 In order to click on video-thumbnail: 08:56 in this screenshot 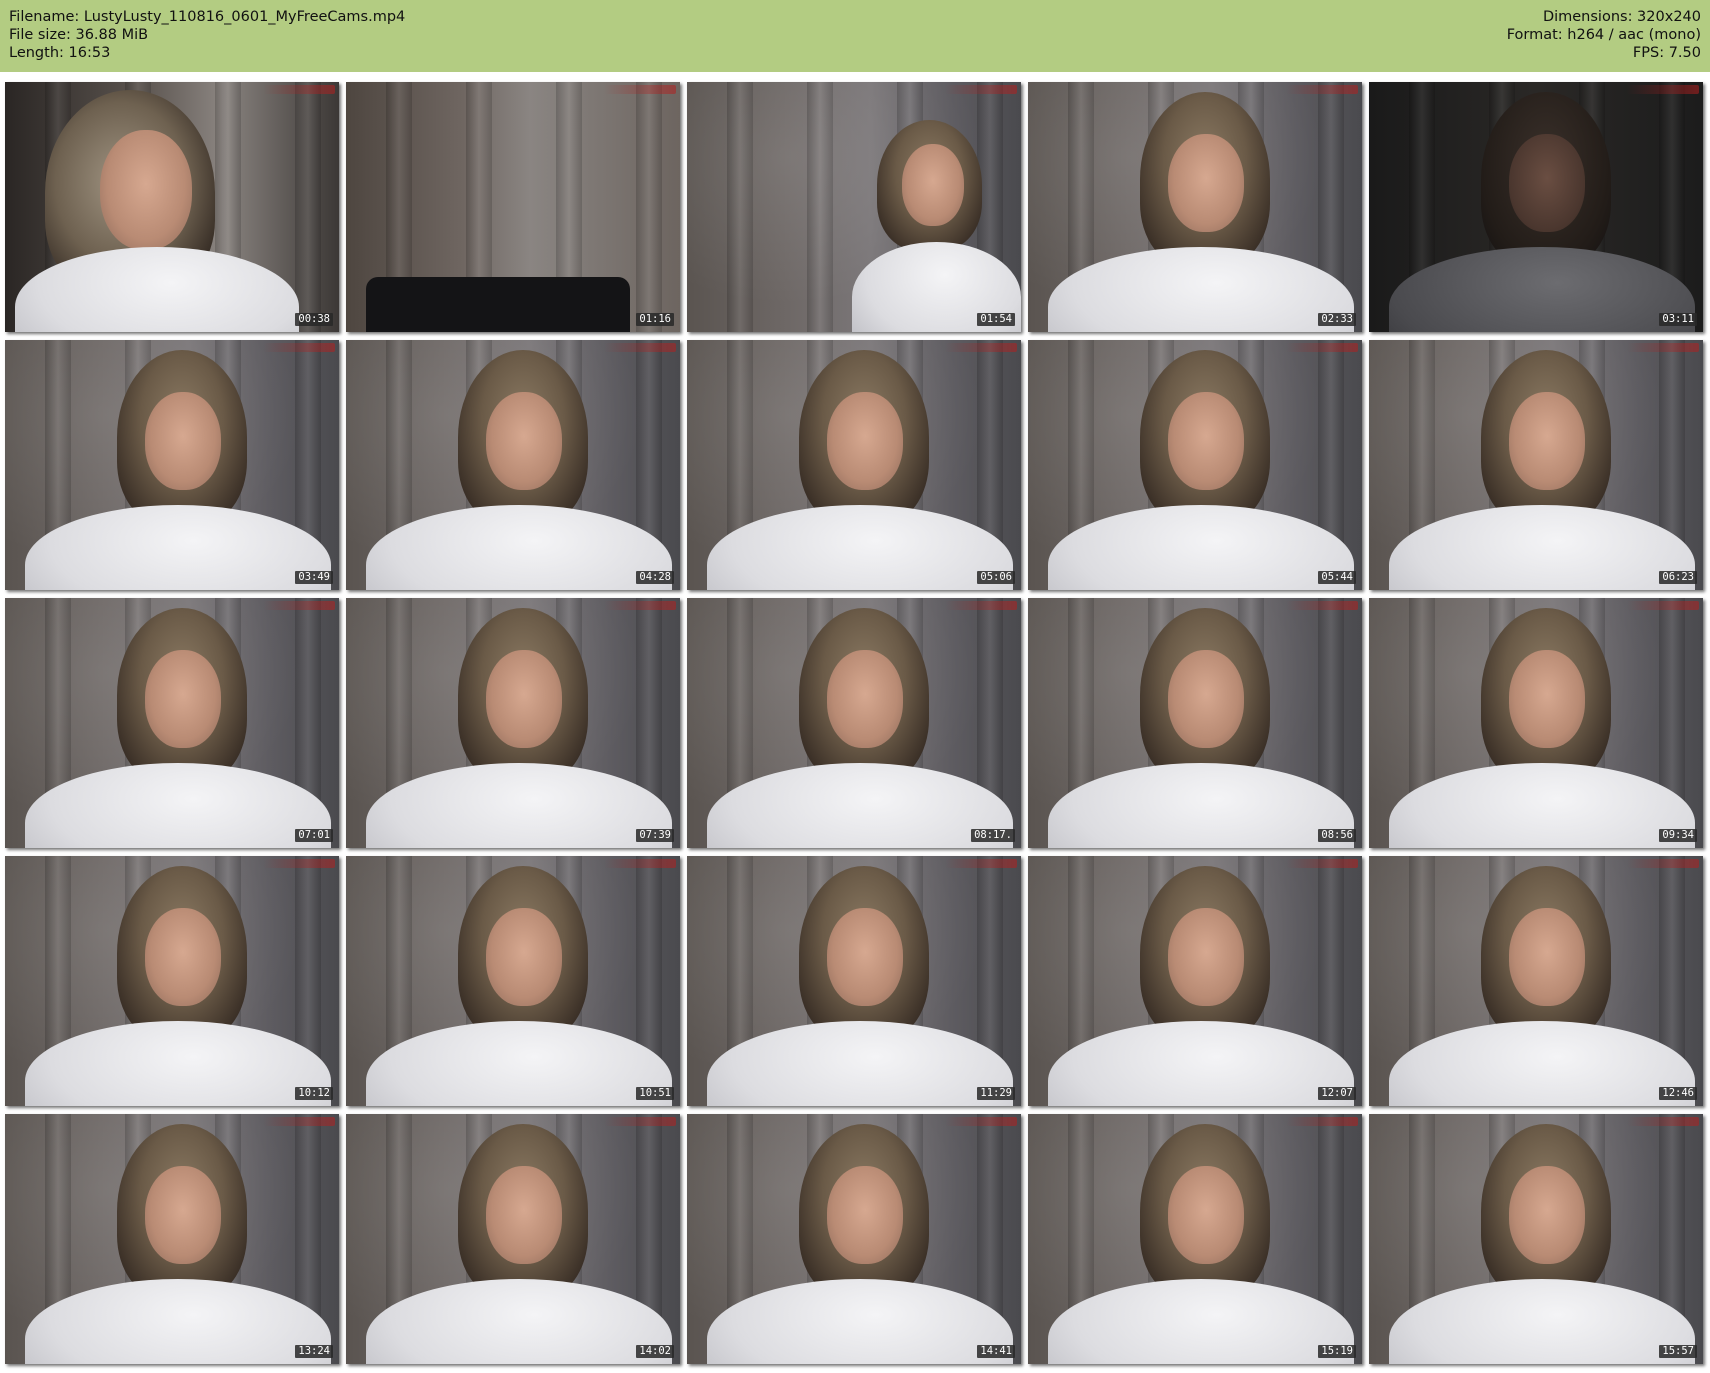, I will do `click(1195, 723)`.